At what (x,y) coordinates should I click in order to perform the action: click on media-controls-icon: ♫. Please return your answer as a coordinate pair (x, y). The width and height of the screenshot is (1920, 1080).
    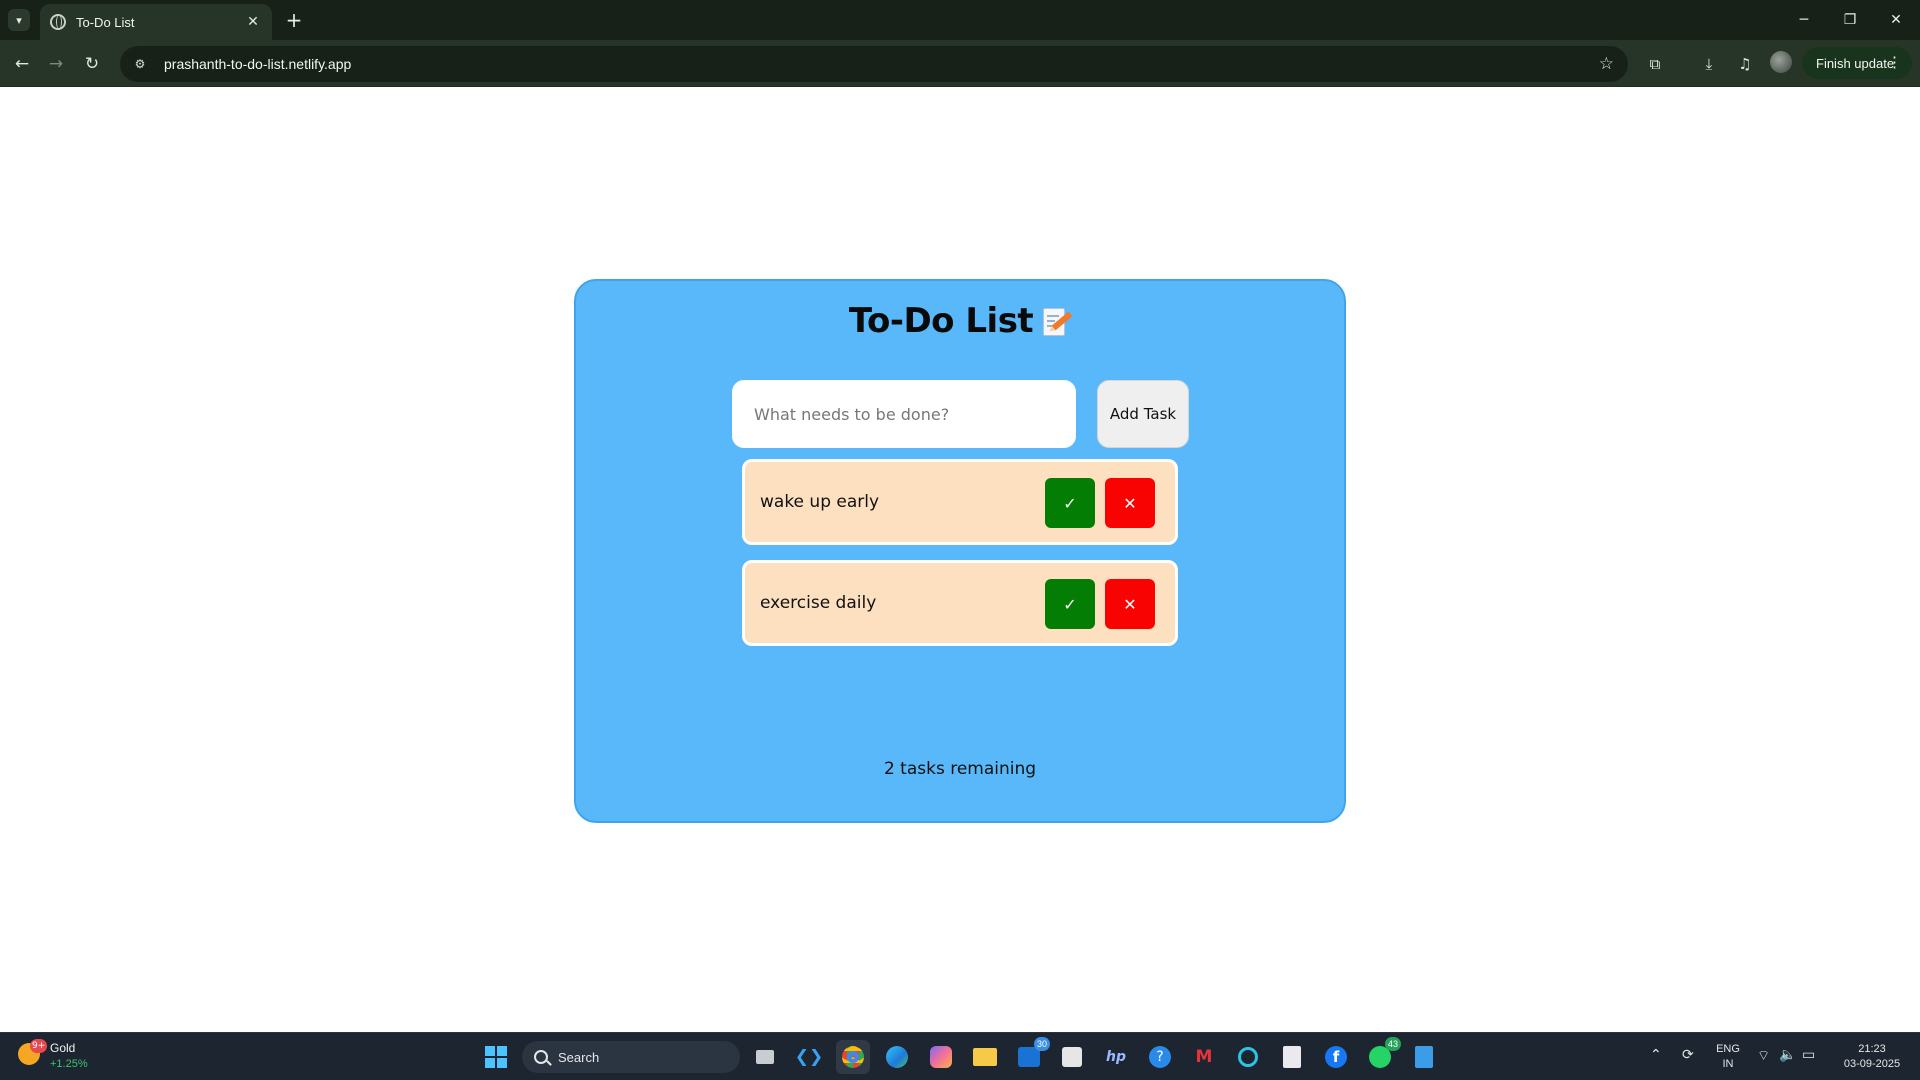
    Looking at the image, I should click on (1745, 64).